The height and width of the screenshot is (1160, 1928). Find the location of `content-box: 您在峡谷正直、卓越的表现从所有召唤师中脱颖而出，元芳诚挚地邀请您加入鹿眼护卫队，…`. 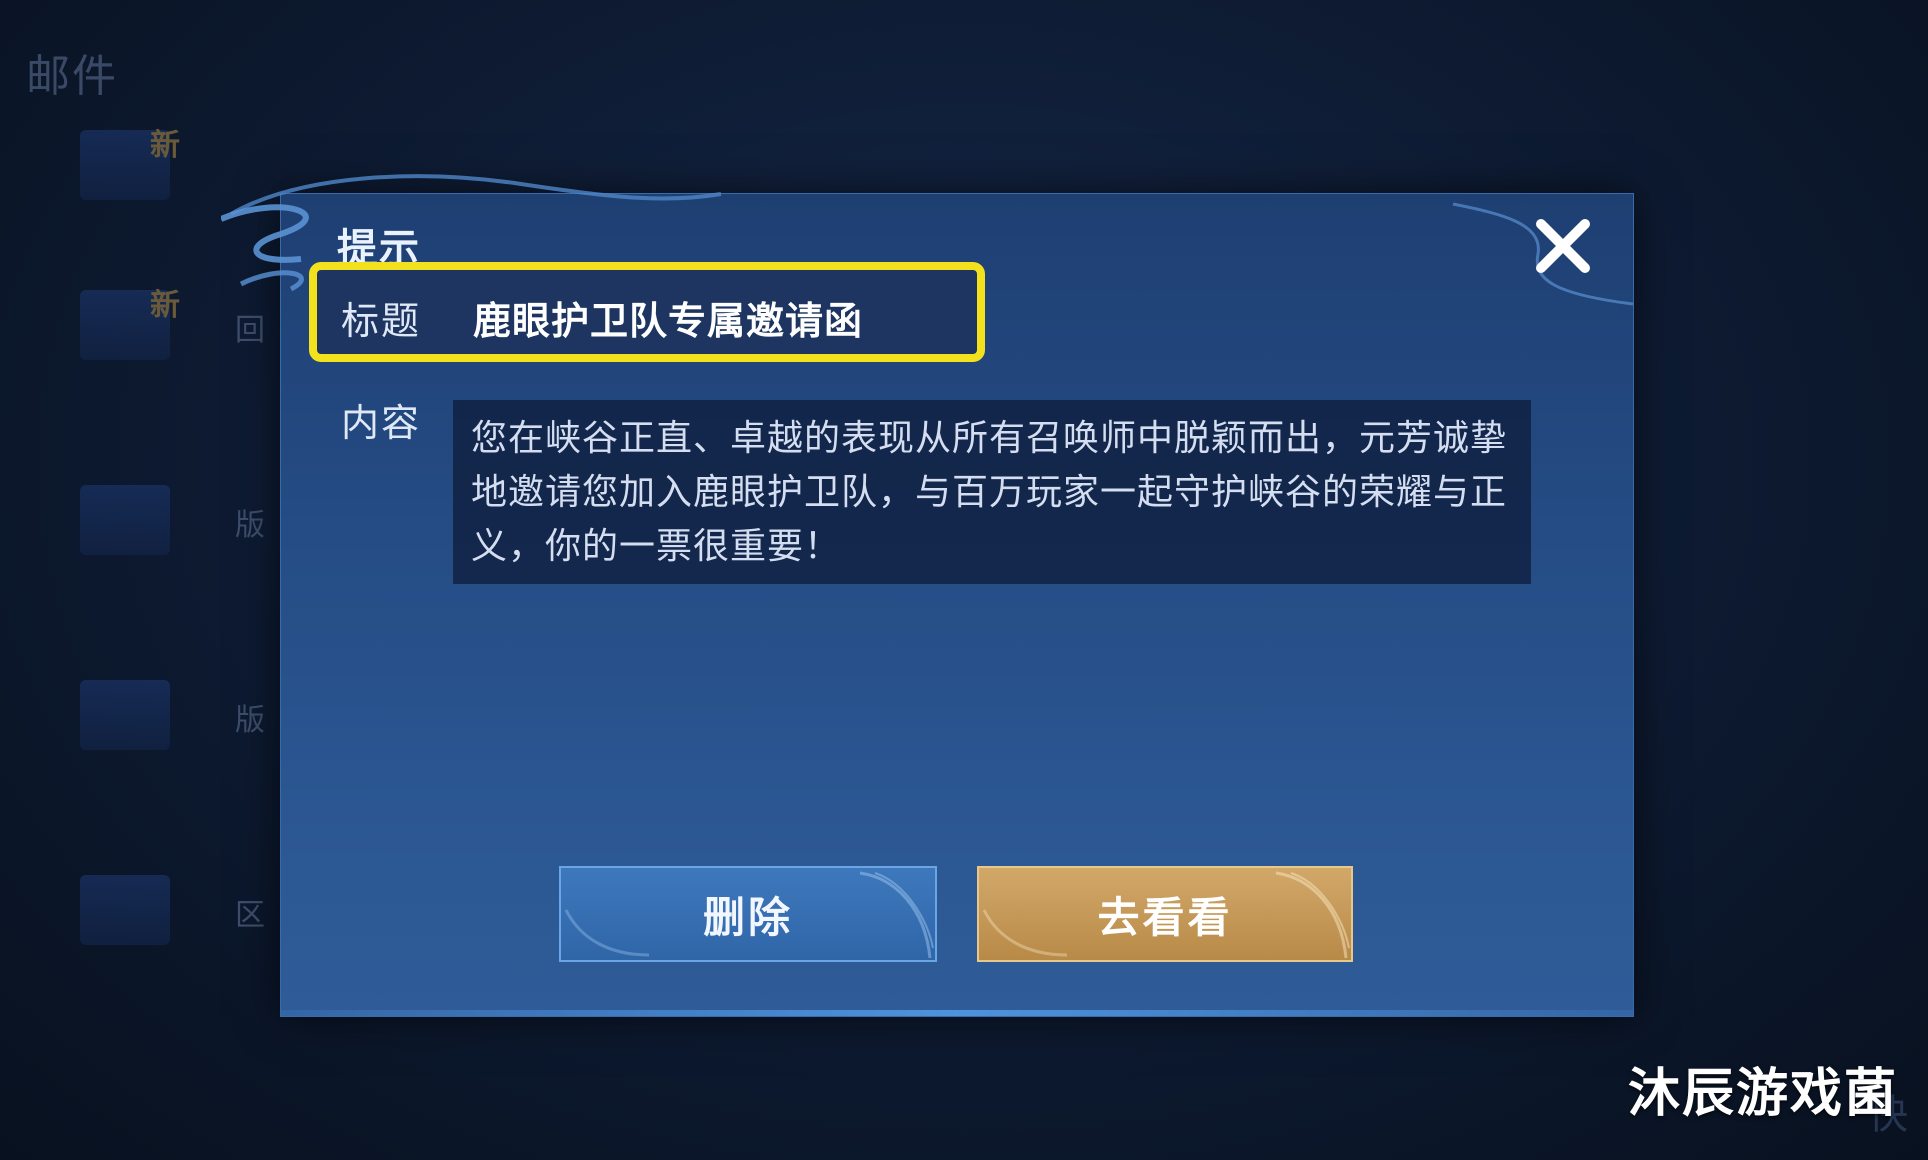

content-box: 您在峡谷正直、卓越的表现从所有召唤师中脱颖而出，元芳诚挚地邀请您加入鹿眼护卫队，… is located at coordinates (992, 492).